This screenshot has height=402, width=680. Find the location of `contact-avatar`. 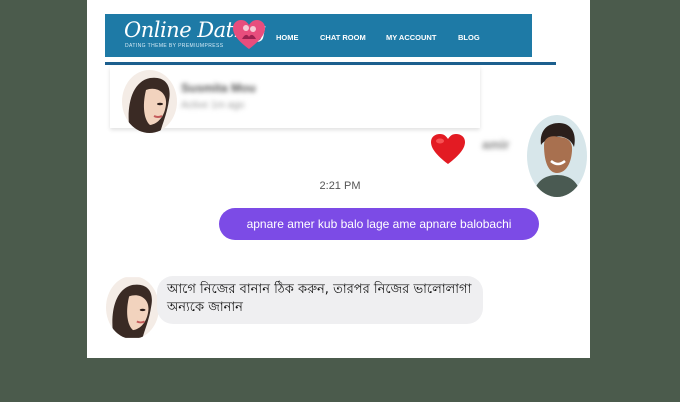

contact-avatar is located at coordinates (149, 101).